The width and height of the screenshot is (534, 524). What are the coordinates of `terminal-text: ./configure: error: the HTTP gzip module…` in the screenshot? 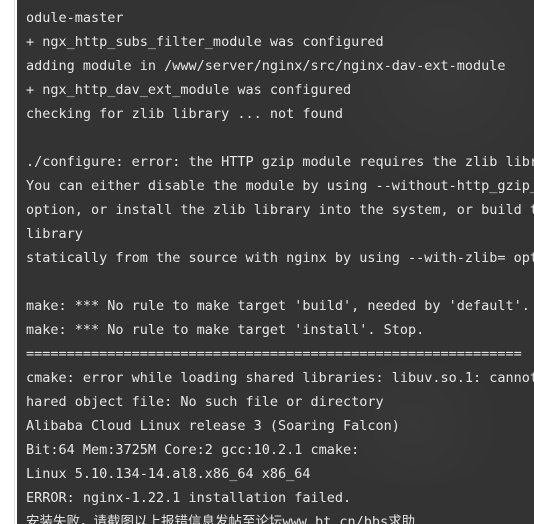 It's located at (280, 162).